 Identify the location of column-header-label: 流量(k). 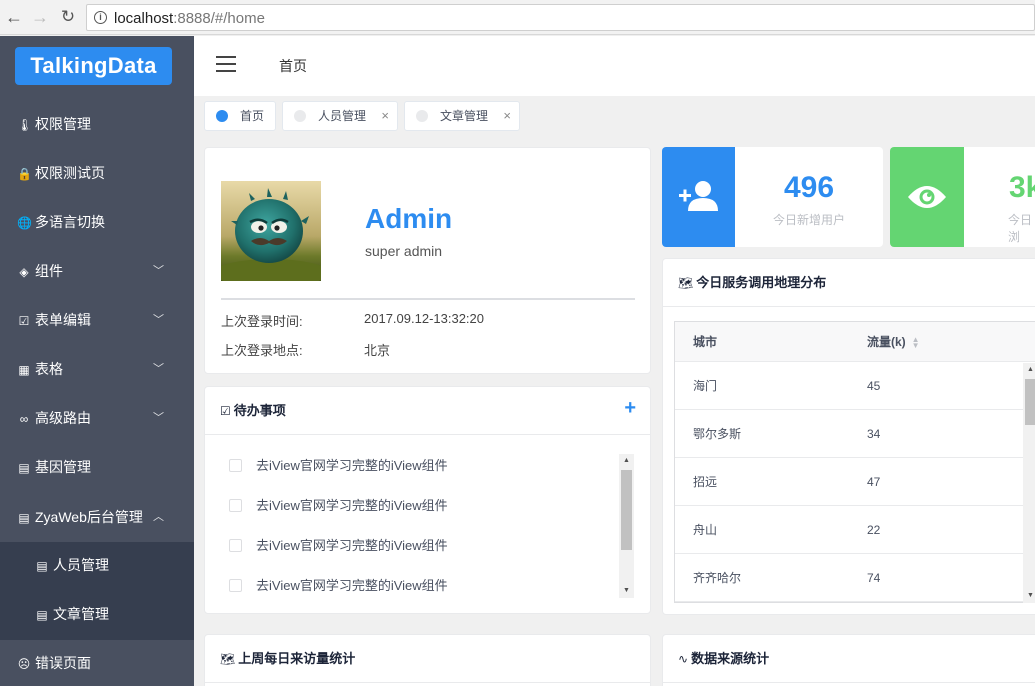
(886, 342).